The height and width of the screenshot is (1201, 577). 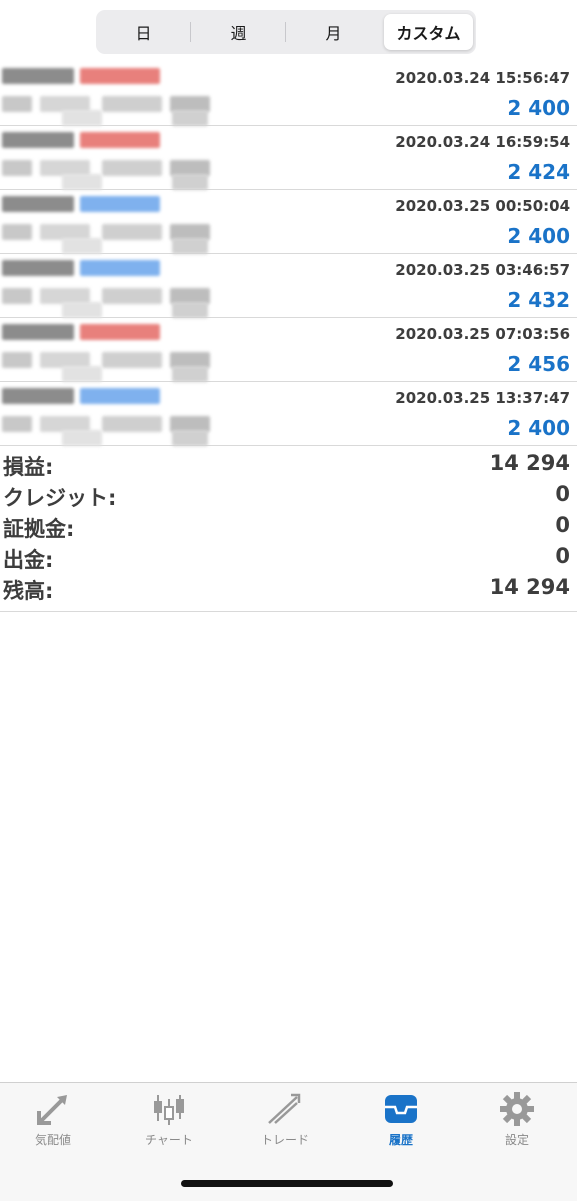 What do you see at coordinates (39, 529) in the screenshot?
I see `summary-label: 証拠金:` at bounding box center [39, 529].